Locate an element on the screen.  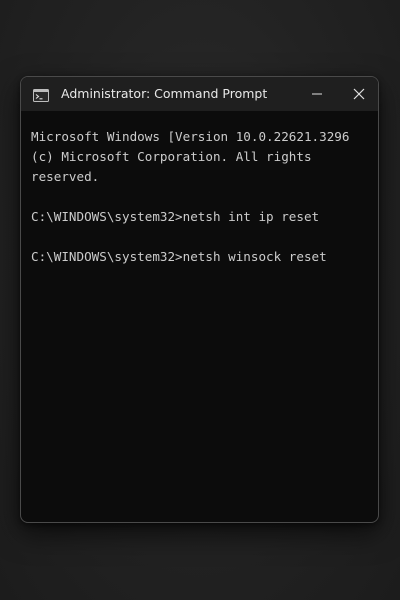
close-icon is located at coordinates (359, 94).